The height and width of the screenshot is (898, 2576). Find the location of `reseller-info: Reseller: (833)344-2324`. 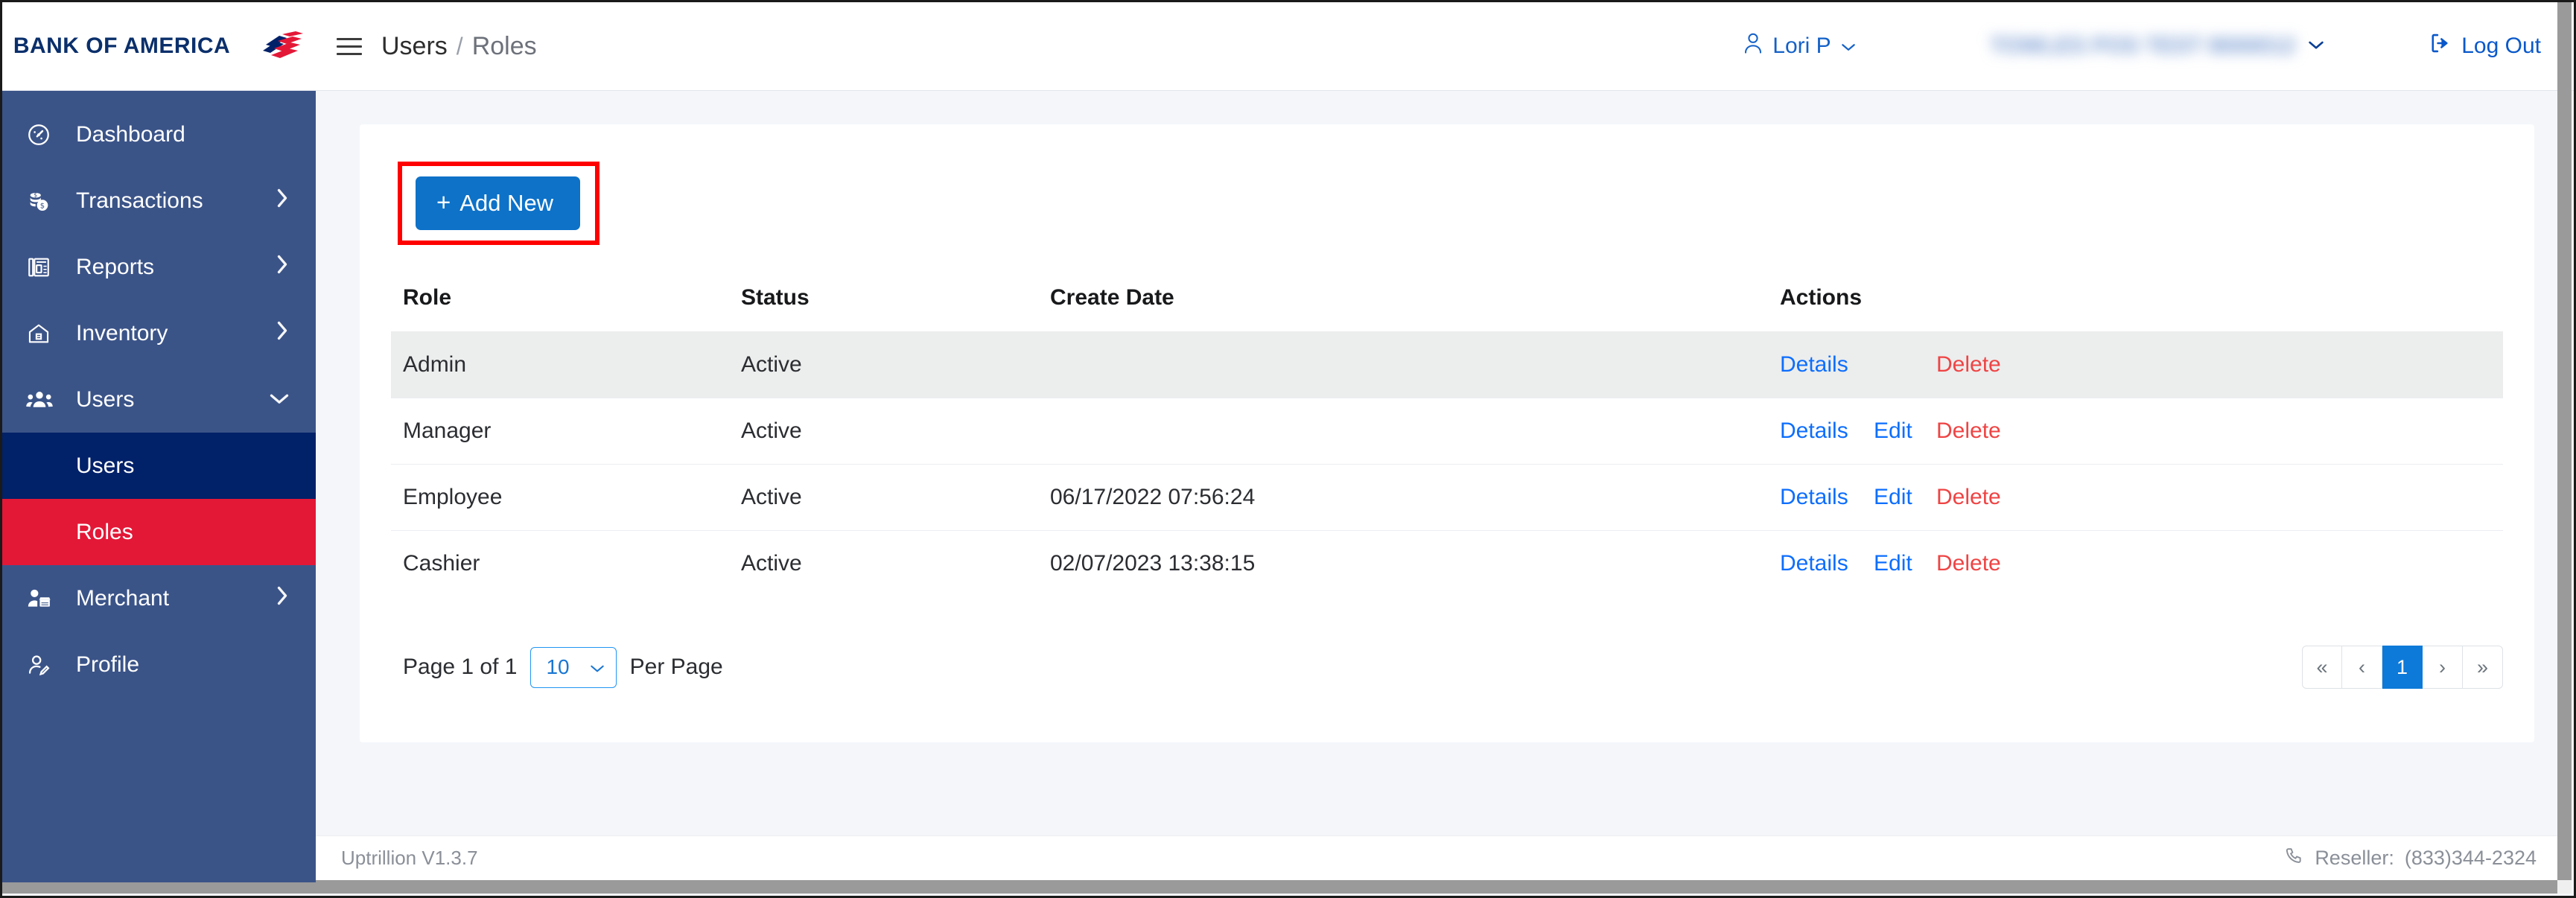

reseller-info: Reseller: (833)344-2324 is located at coordinates (2411, 858).